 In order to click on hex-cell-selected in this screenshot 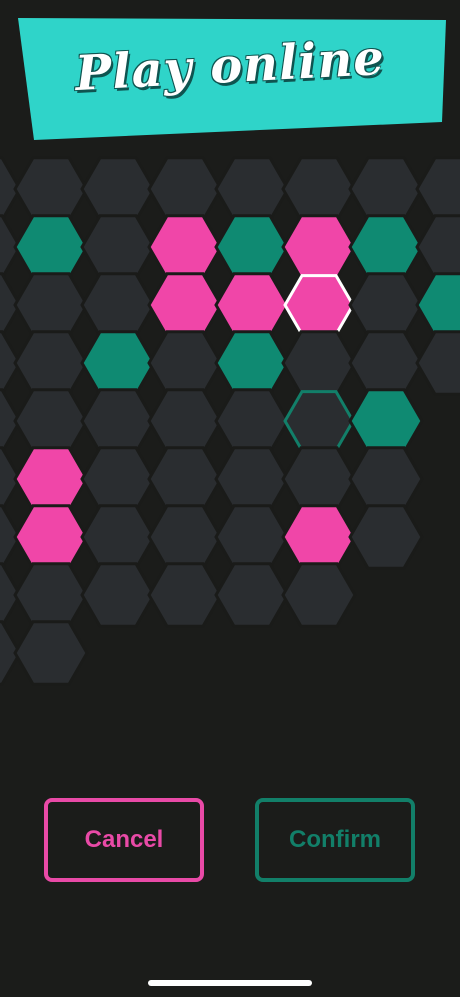, I will do `click(319, 305)`.